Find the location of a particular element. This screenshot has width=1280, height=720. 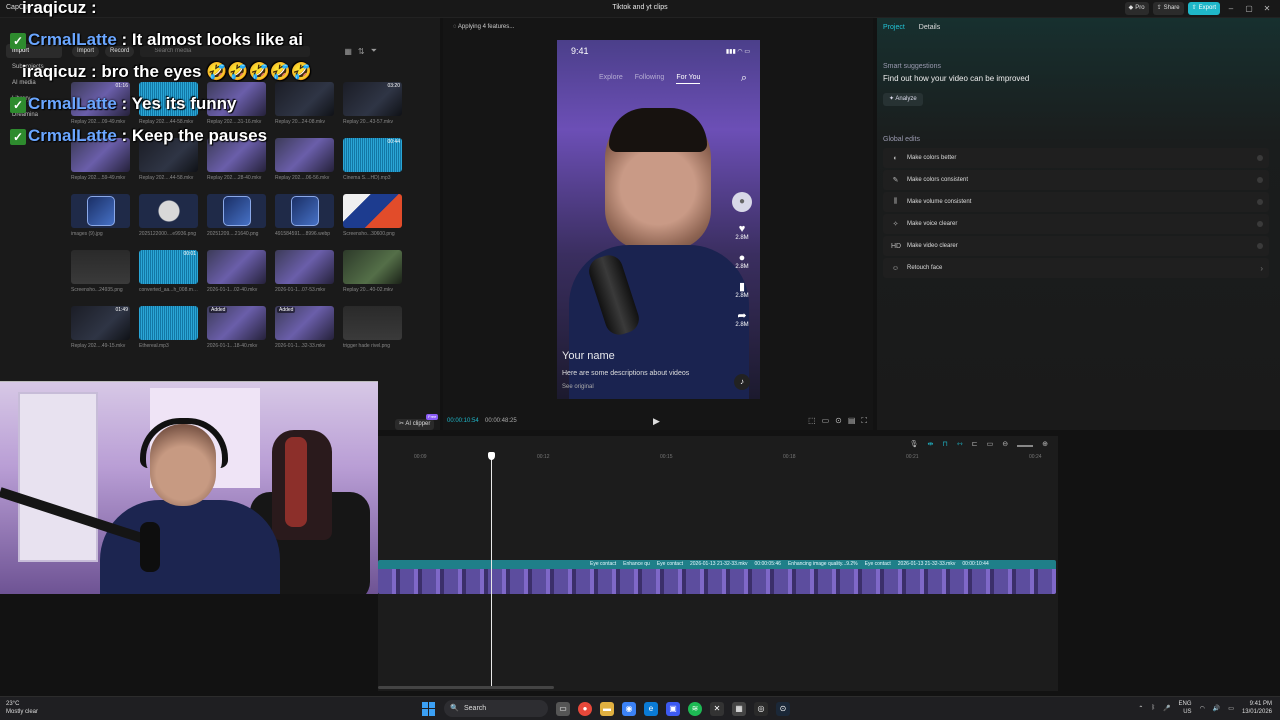

thumbnail-graphic is located at coordinates (236, 211).